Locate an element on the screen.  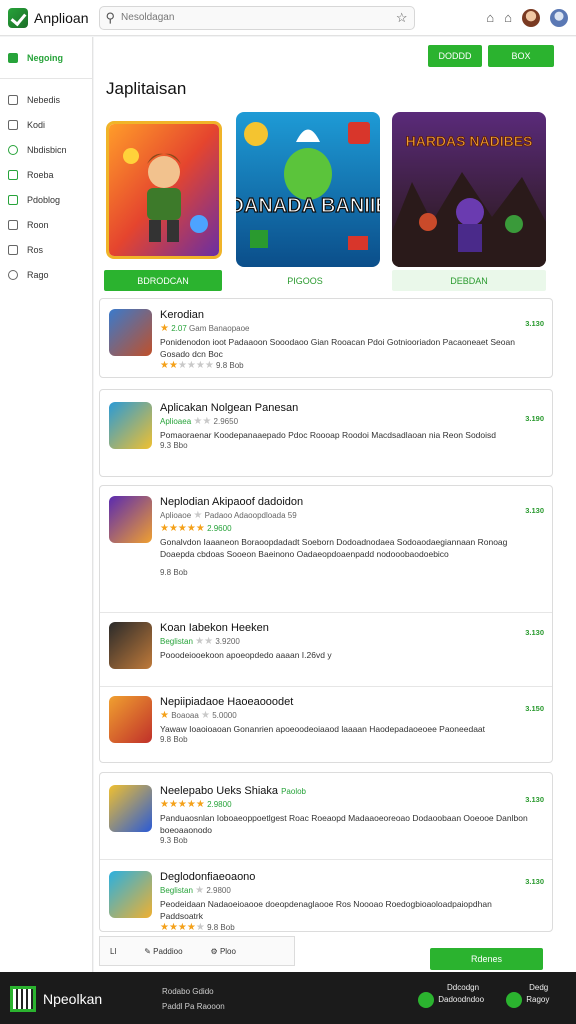
qr-code-icon is located at coordinates (23, 999).